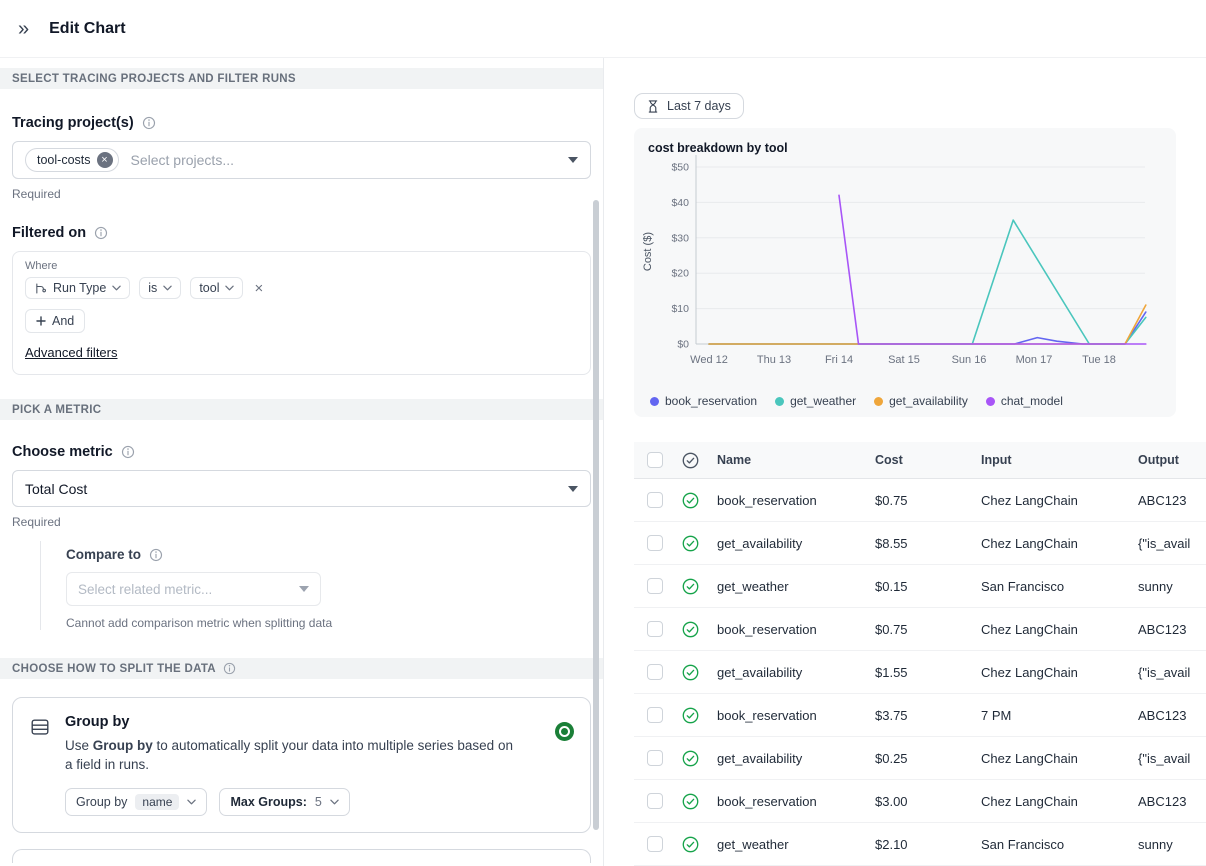 Image resolution: width=1206 pixels, height=866 pixels. Describe the element at coordinates (36, 522) in the screenshot. I see `required-hint: Required` at that location.